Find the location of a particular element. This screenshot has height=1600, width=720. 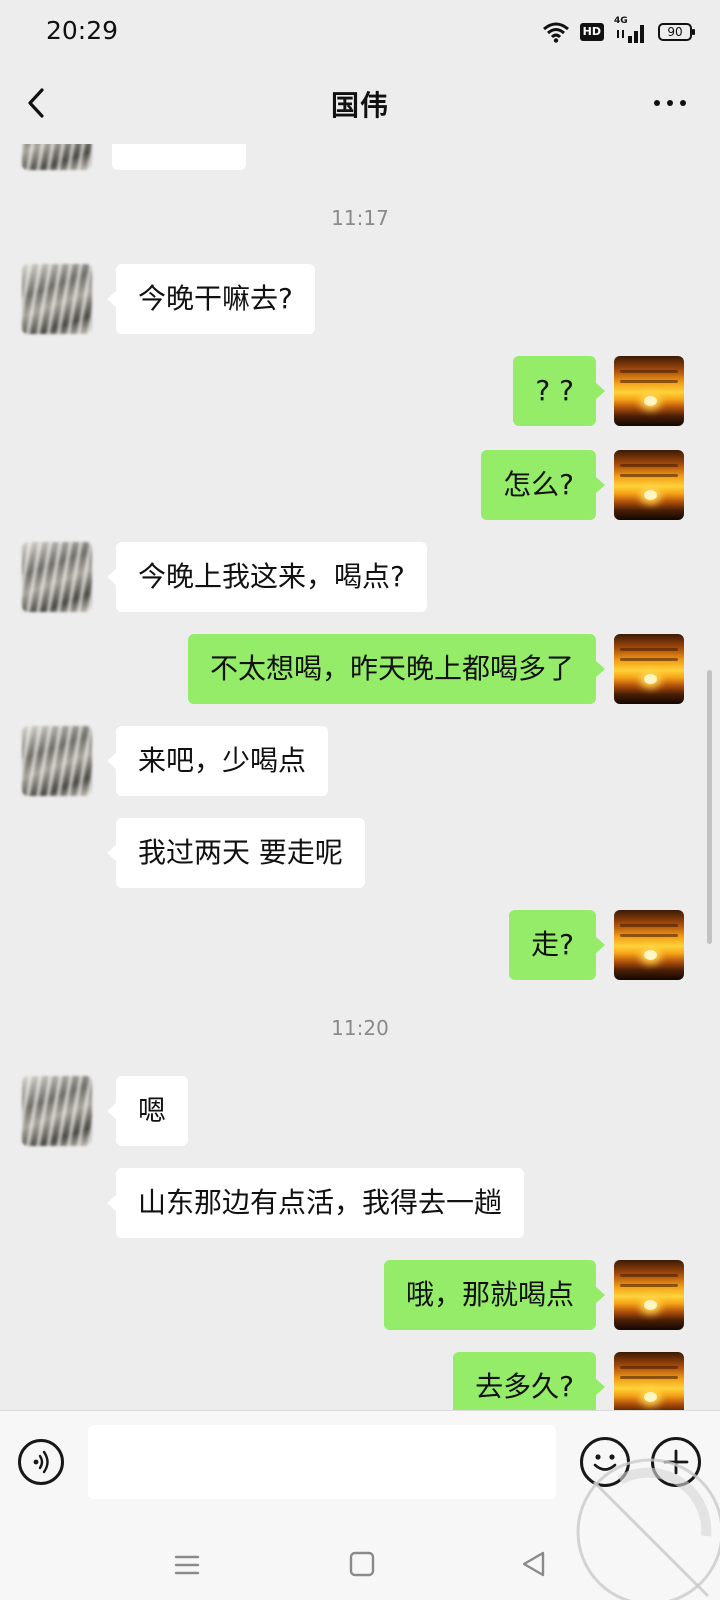

menu-icon is located at coordinates (187, 1565).